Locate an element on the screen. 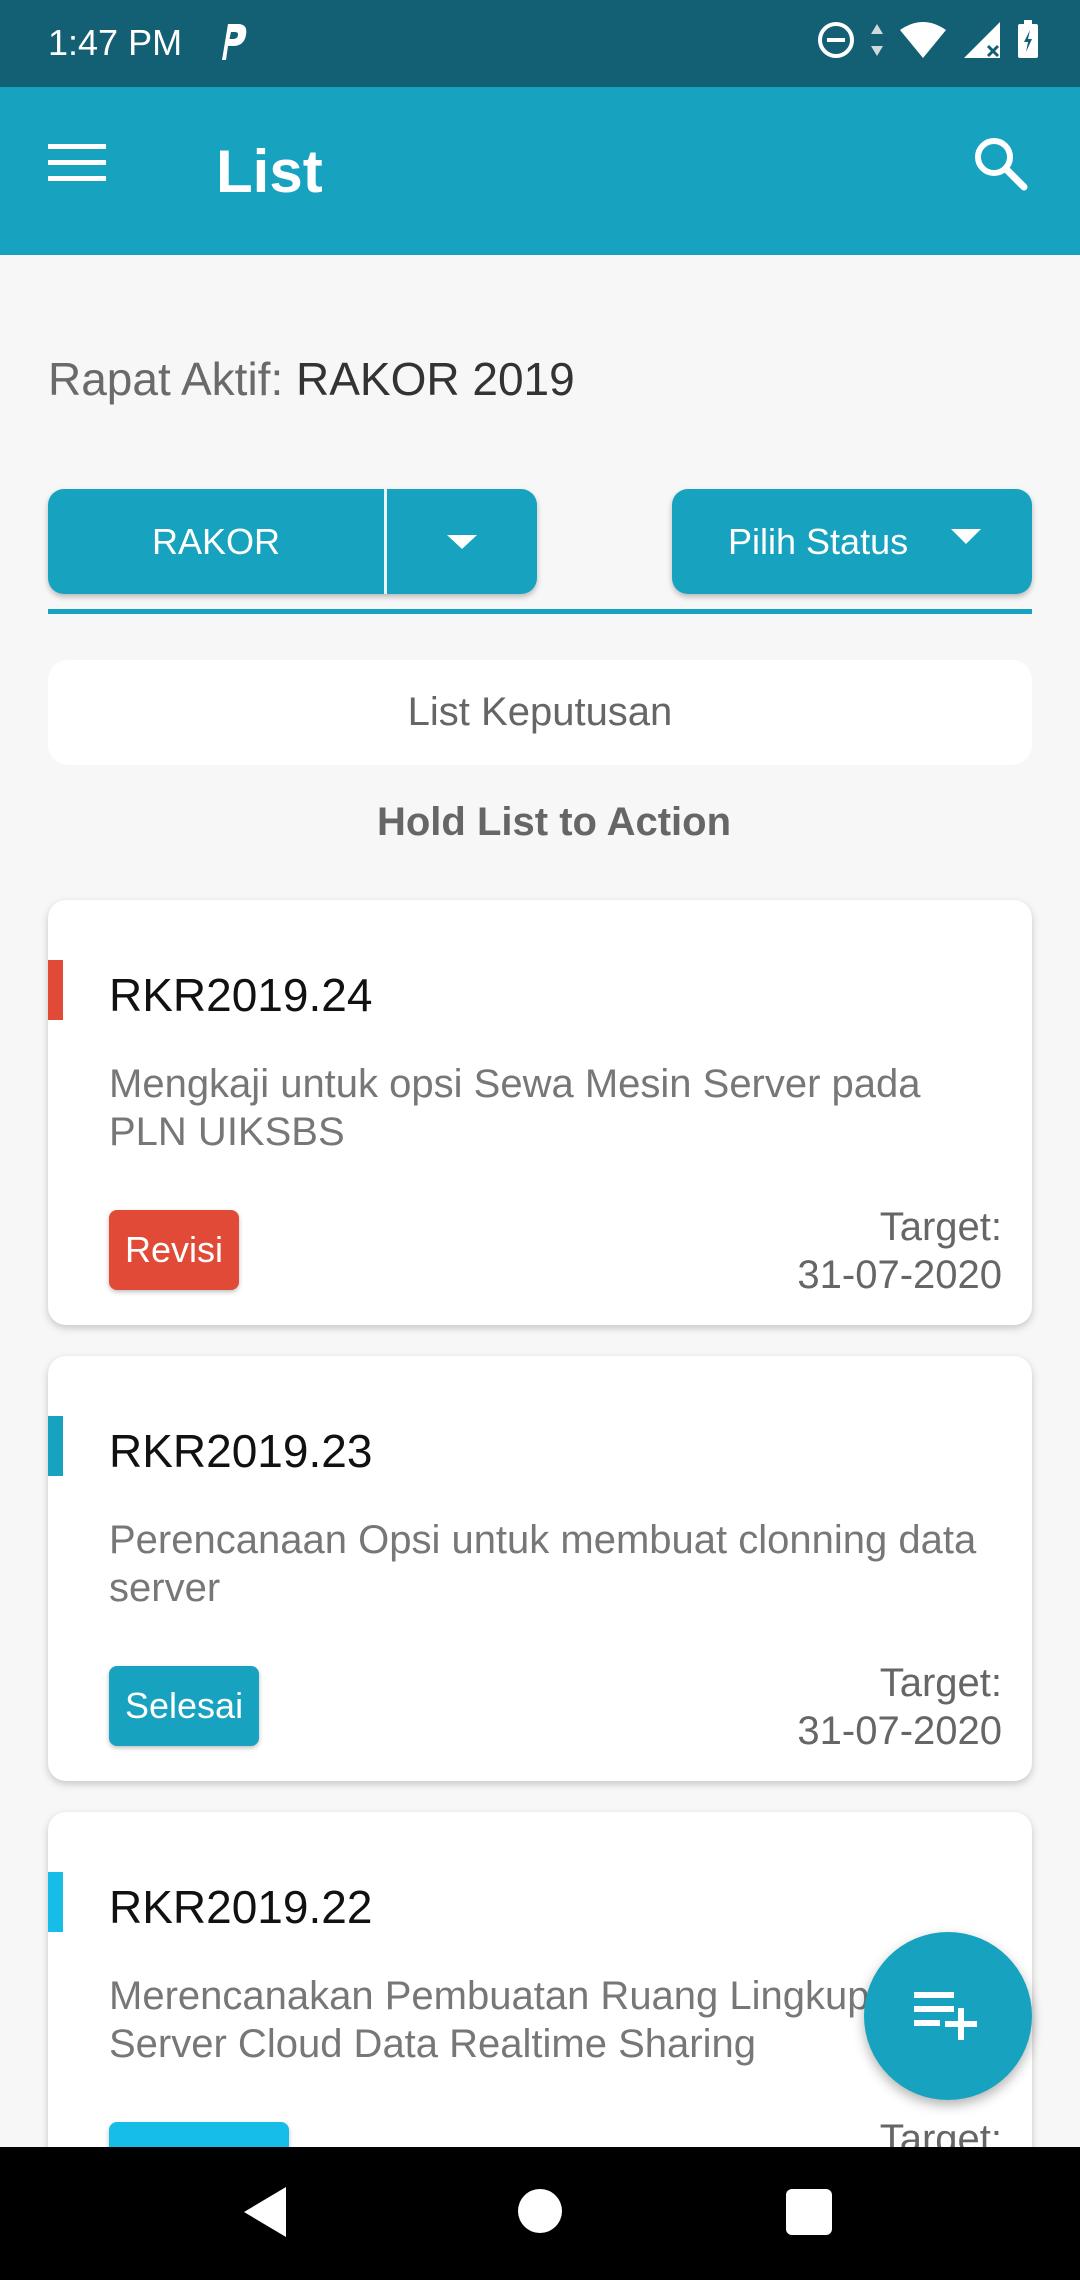 The width and height of the screenshot is (1080, 2280). status-time: 1:47 PM is located at coordinates (115, 42).